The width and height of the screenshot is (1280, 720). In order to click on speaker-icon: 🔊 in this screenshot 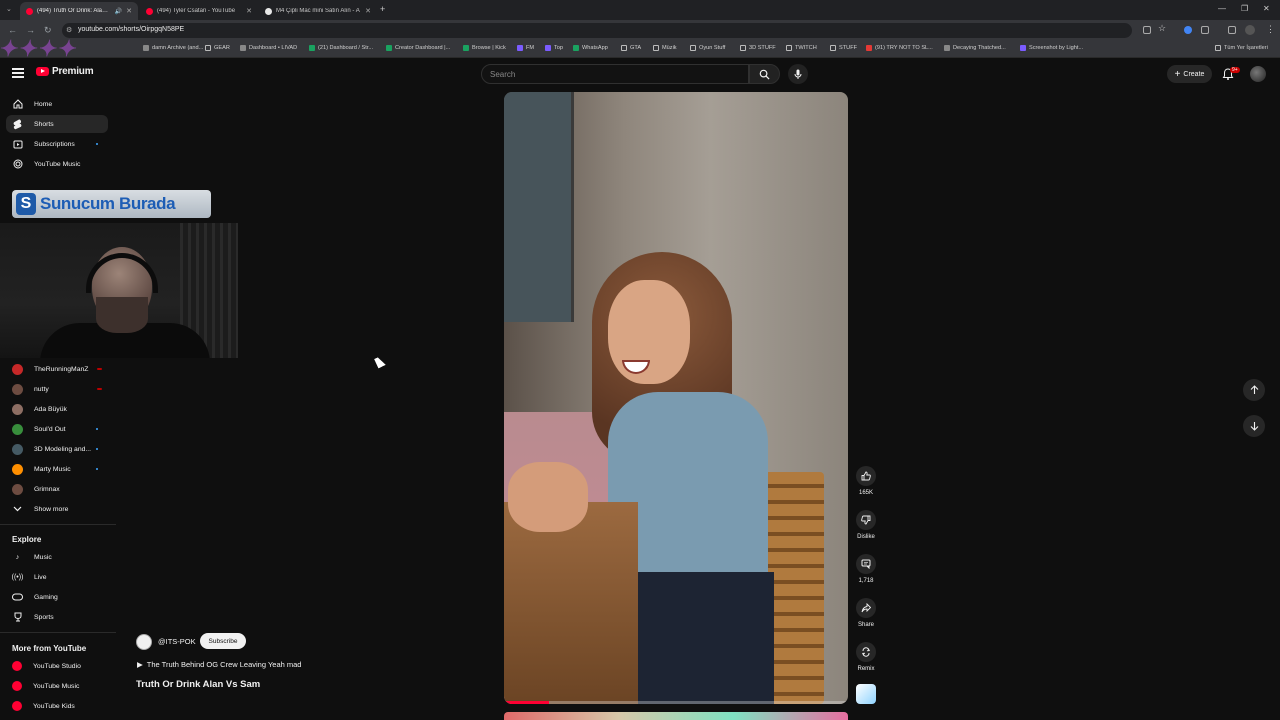, I will do `click(118, 11)`.